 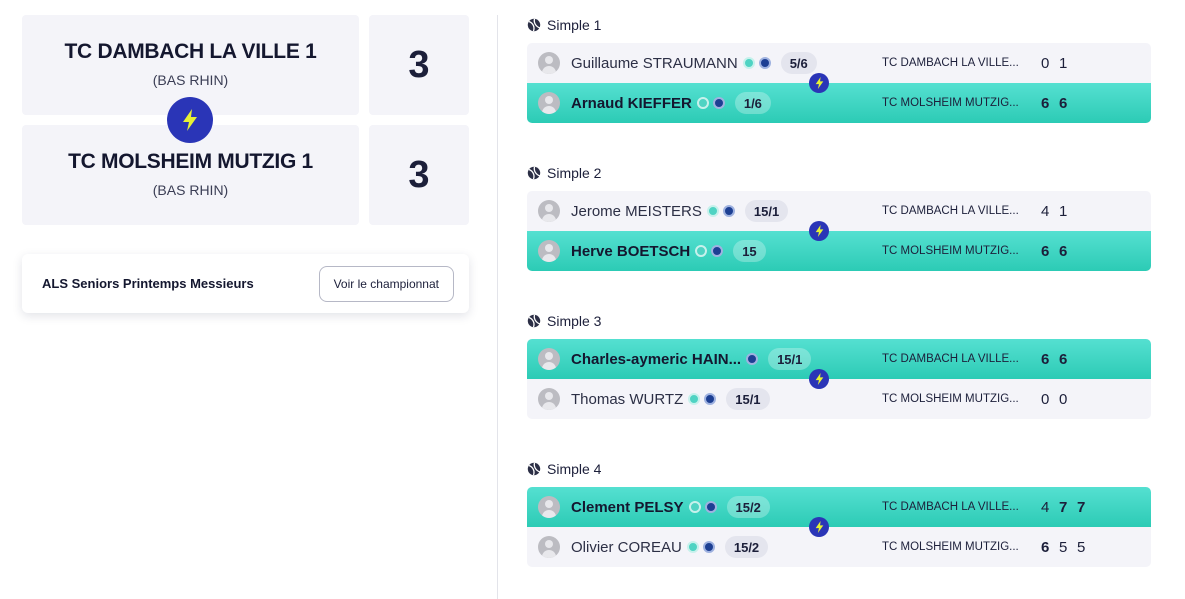 I want to click on player-ranking: 15, so click(x=749, y=251).